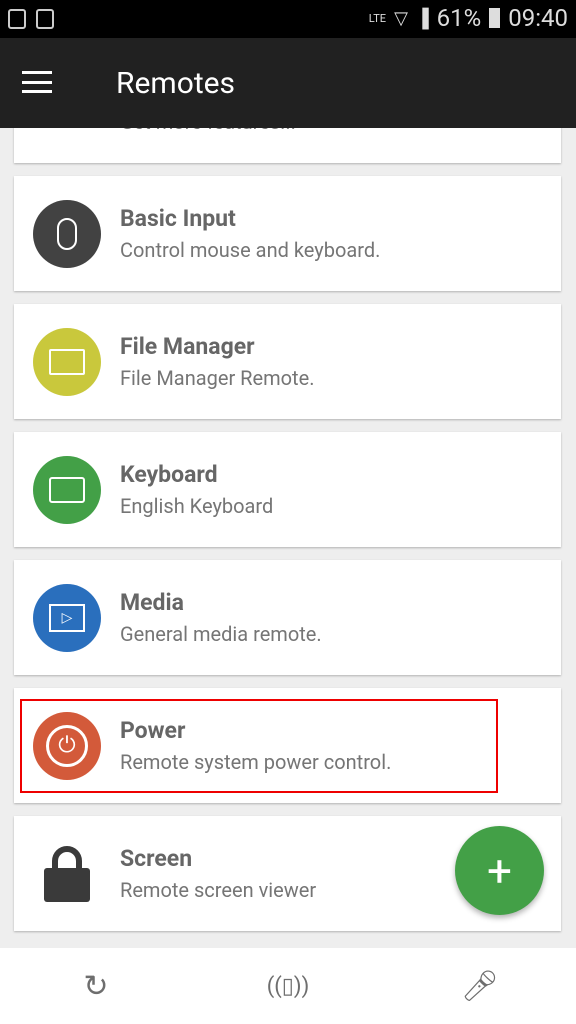 This screenshot has width=576, height=1024. What do you see at coordinates (156, 858) in the screenshot?
I see `list-item-title: Screen` at bounding box center [156, 858].